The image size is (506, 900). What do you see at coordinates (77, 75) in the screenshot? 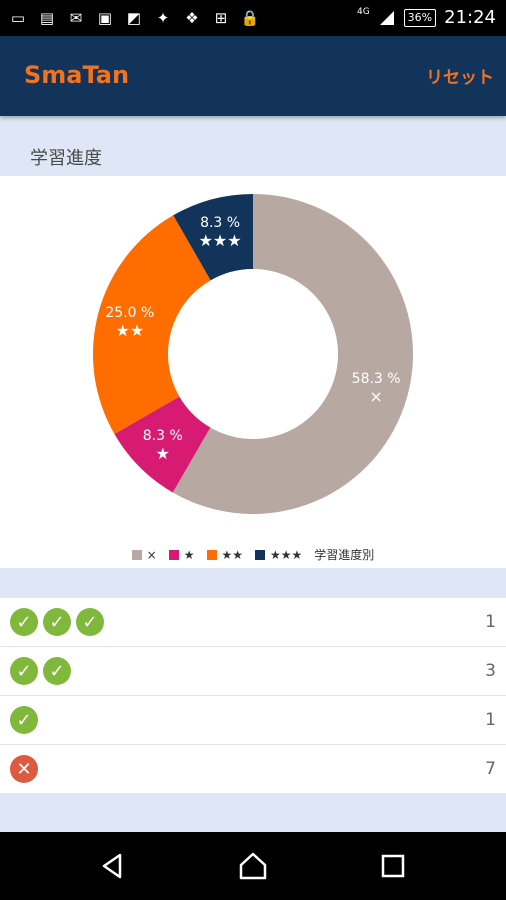
I see `app-title: SmaTan` at bounding box center [77, 75].